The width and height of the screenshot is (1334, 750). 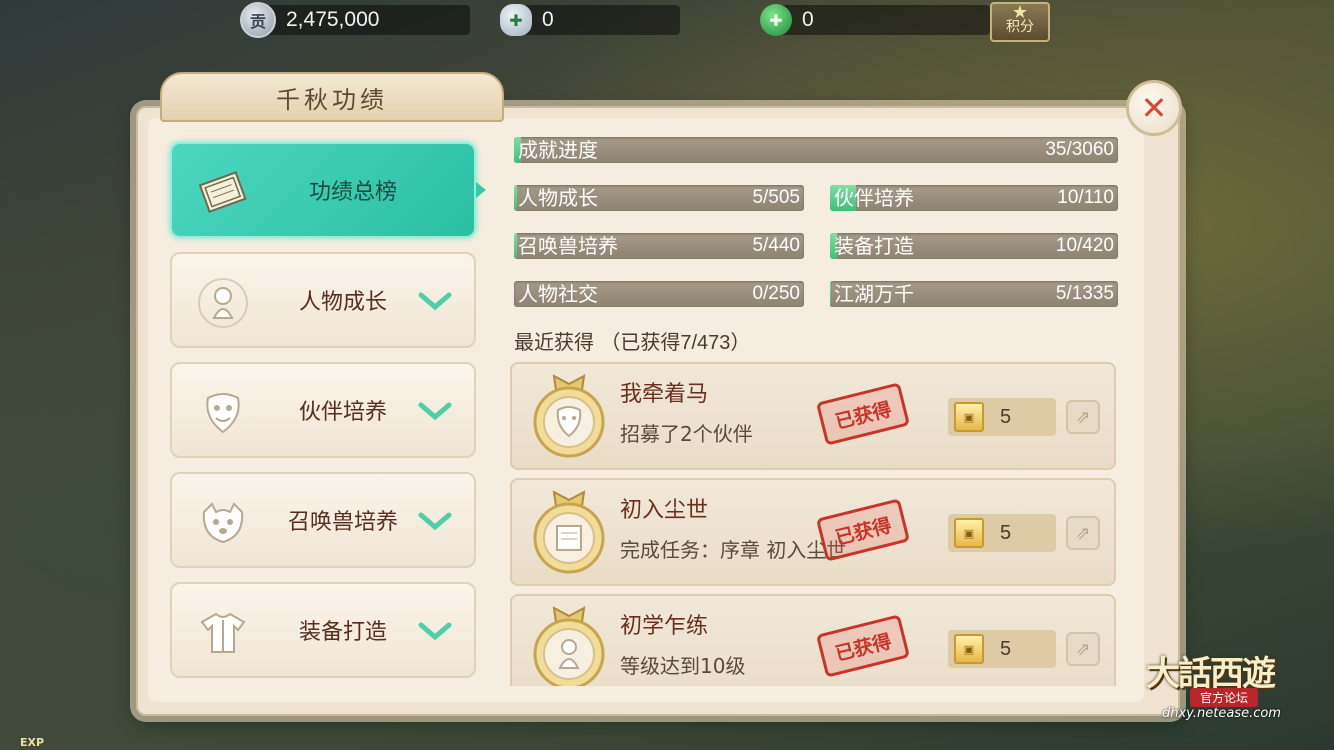 I want to click on nav-item-overview: 功绩总榜, so click(x=323, y=190).